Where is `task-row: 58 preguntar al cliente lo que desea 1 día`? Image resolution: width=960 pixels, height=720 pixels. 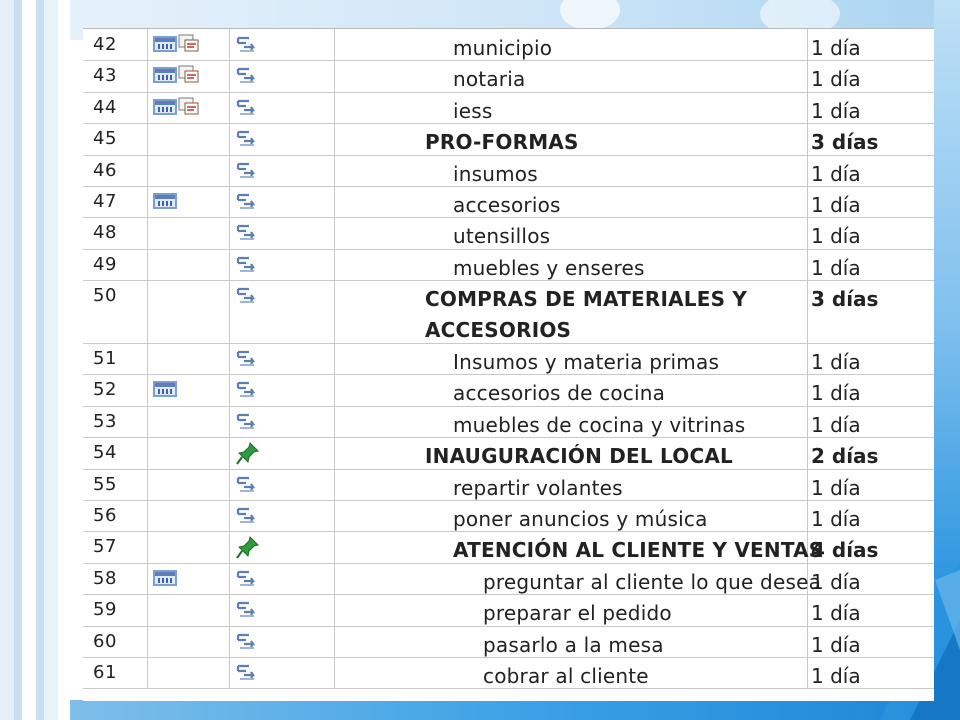
task-row: 58 preguntar al cliente lo que desea 1 día is located at coordinates (508, 579).